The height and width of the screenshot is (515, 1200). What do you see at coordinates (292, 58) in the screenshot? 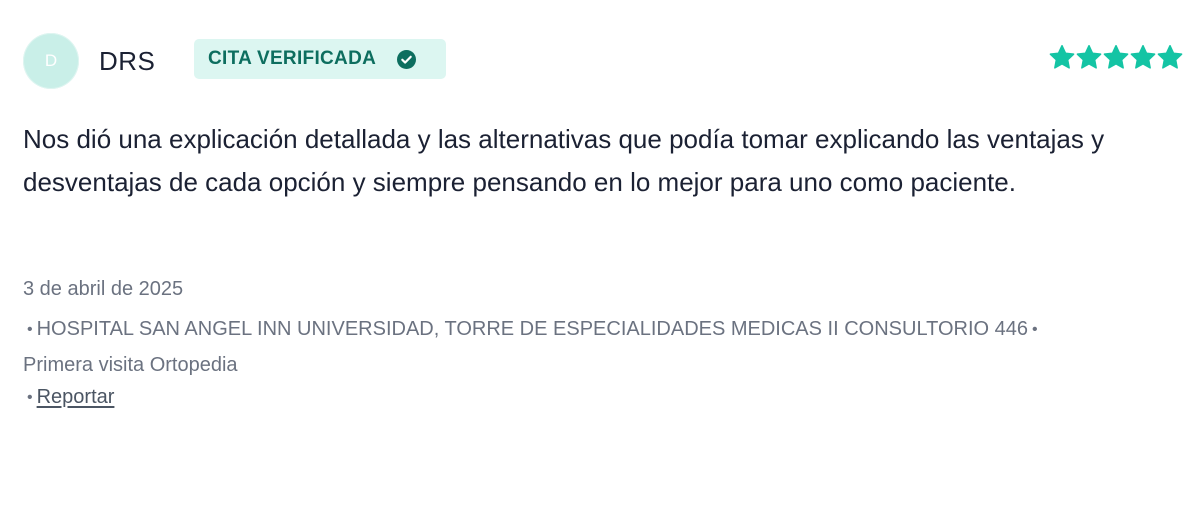
I see `verified-badge-label: CITA VERIFICADA` at bounding box center [292, 58].